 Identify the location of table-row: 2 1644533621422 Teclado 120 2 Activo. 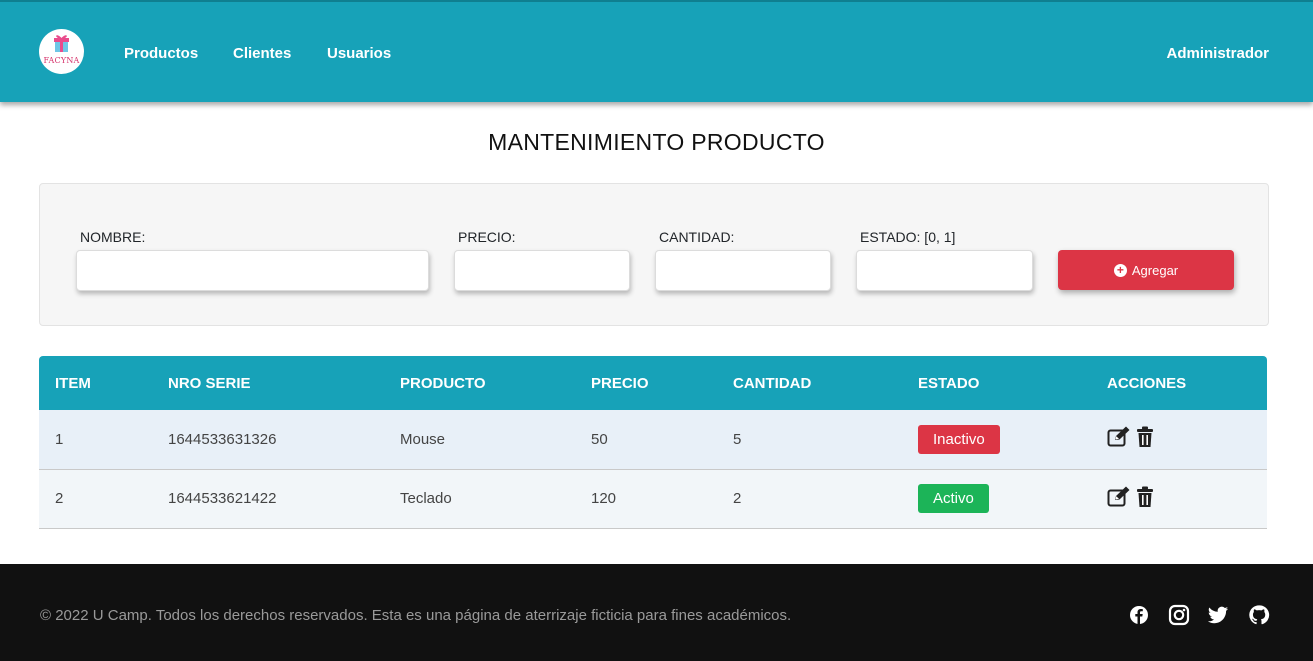
(653, 498).